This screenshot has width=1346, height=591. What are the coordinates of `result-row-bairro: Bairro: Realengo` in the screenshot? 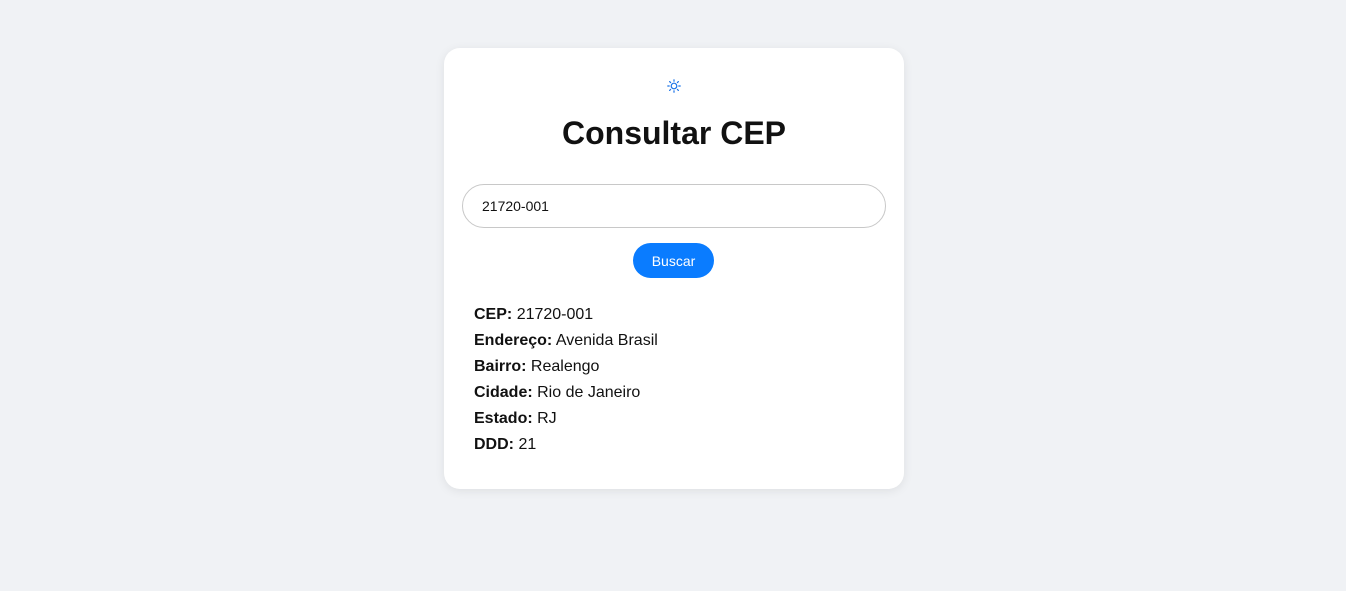 It's located at (566, 367).